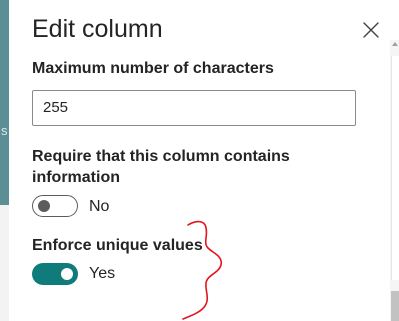  Describe the element at coordinates (4, 263) in the screenshot. I see `background-grey-area` at that location.